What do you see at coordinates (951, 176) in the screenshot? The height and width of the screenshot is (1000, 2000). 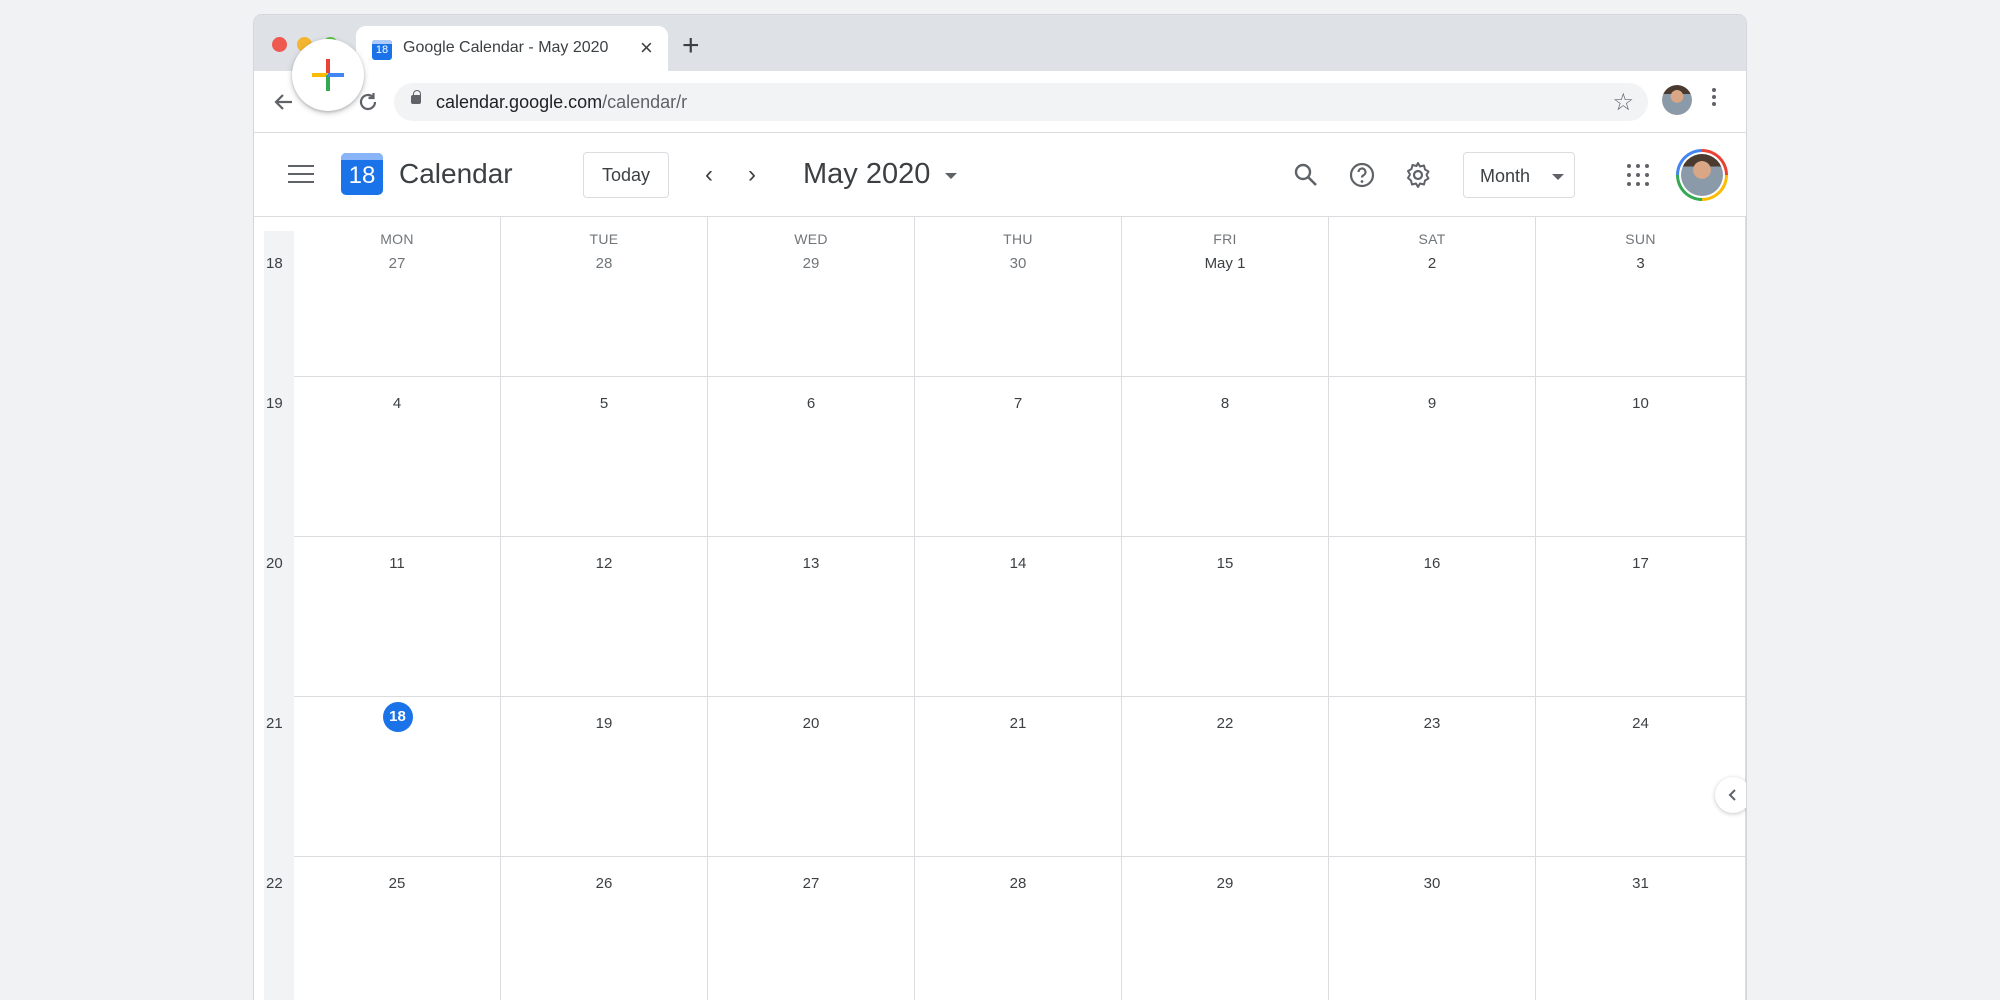 I see `month-dropdown-caret-icon` at bounding box center [951, 176].